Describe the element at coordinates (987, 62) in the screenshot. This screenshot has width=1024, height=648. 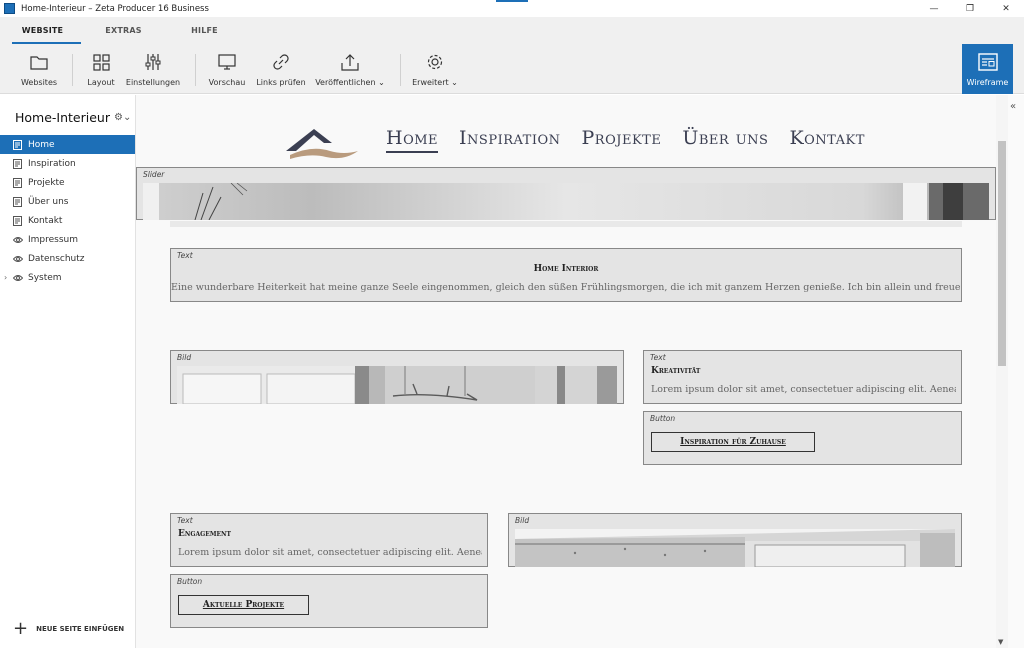
I see `wireframe-icon` at that location.